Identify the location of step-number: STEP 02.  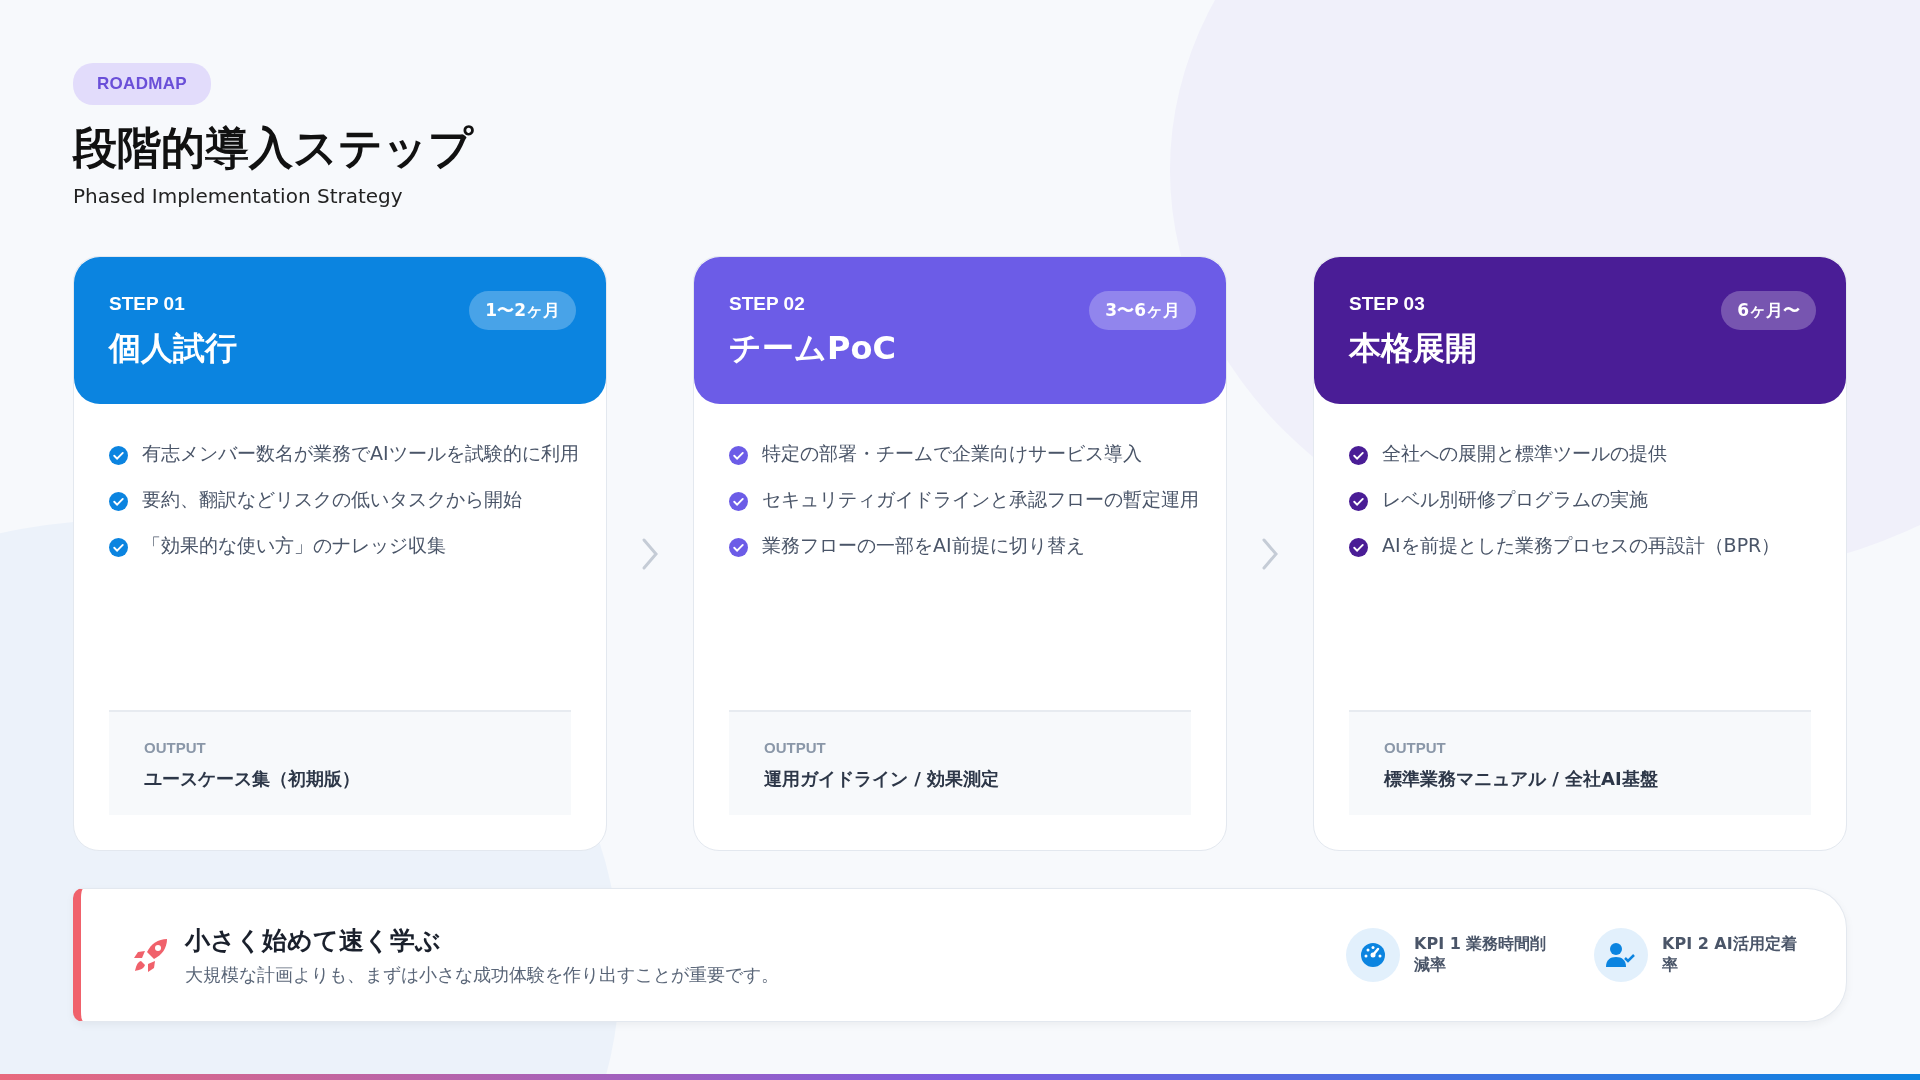
(767, 304).